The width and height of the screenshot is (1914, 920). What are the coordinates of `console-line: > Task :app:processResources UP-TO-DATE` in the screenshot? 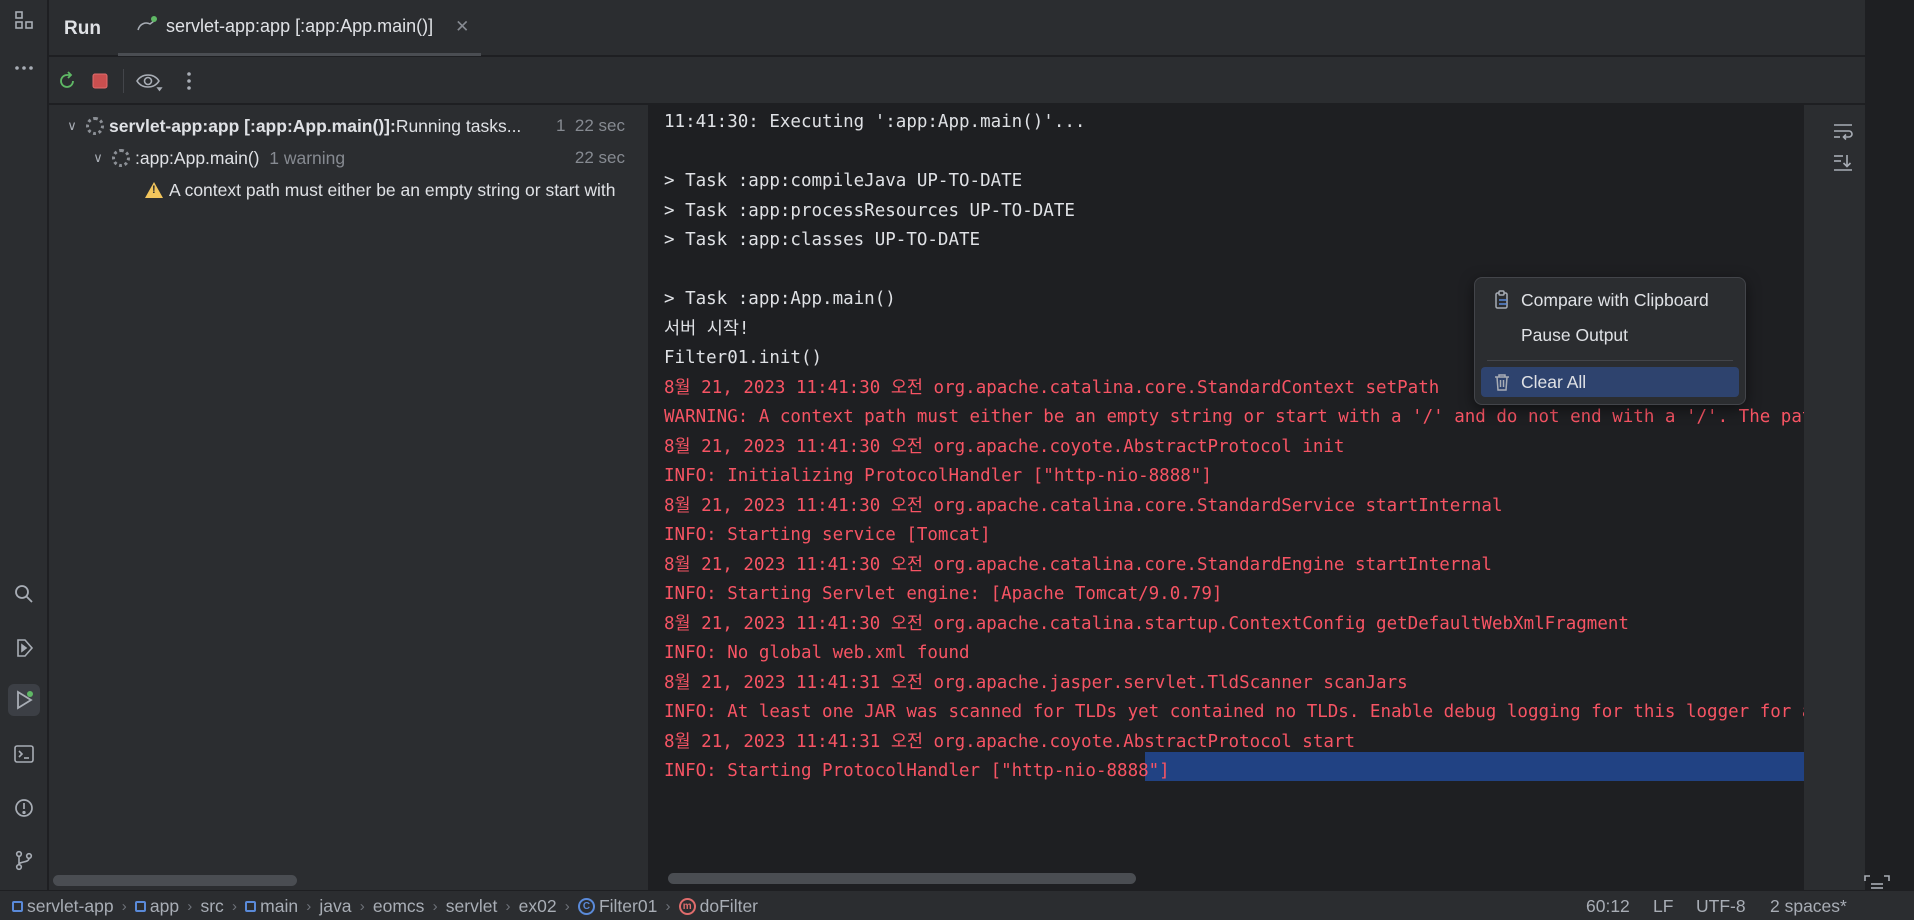 It's located at (869, 210).